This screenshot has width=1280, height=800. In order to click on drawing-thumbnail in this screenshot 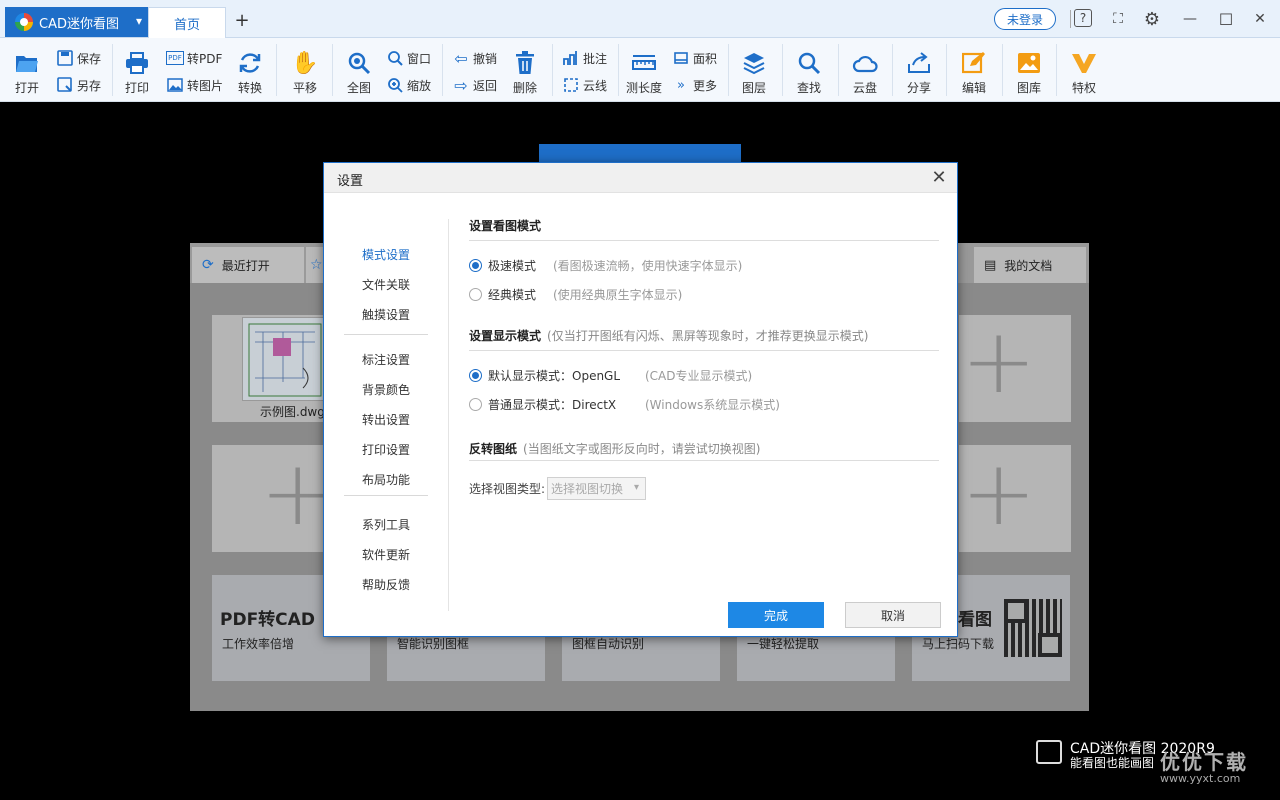, I will do `click(284, 359)`.